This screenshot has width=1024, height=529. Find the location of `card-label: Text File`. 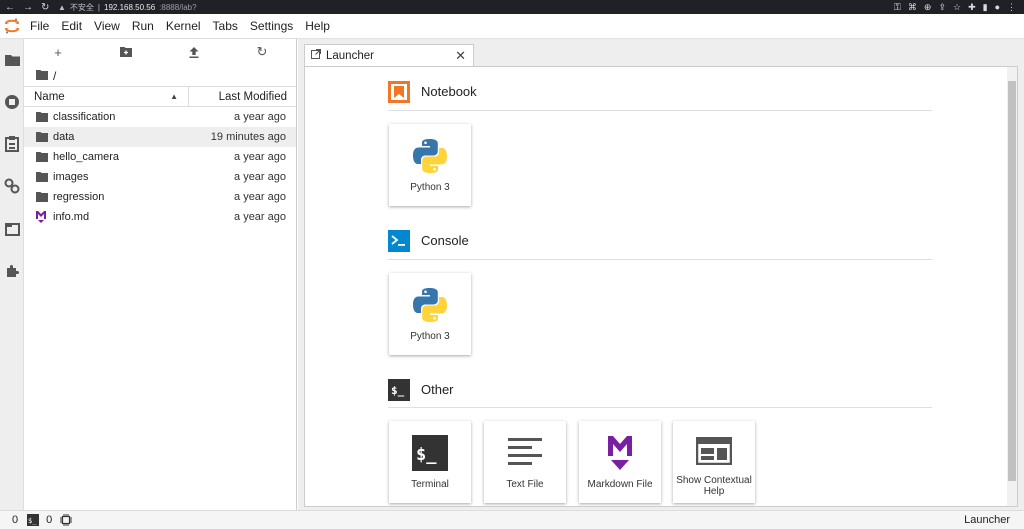

card-label: Text File is located at coordinates (525, 484).